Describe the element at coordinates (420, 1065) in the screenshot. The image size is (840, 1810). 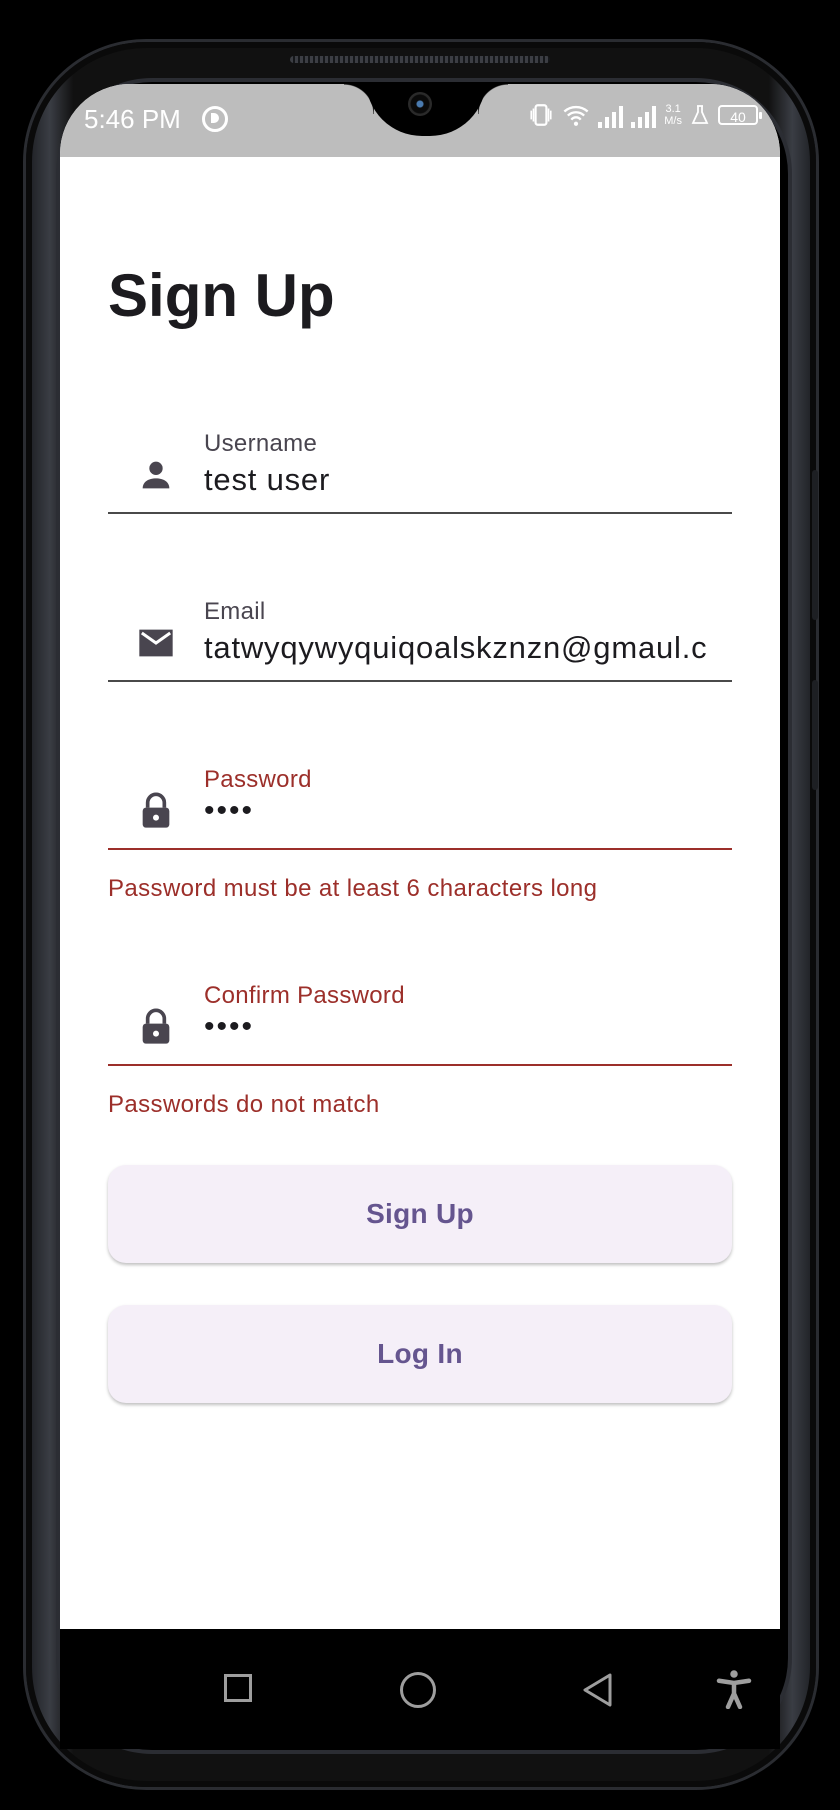
I see `confirm-password-underline` at that location.